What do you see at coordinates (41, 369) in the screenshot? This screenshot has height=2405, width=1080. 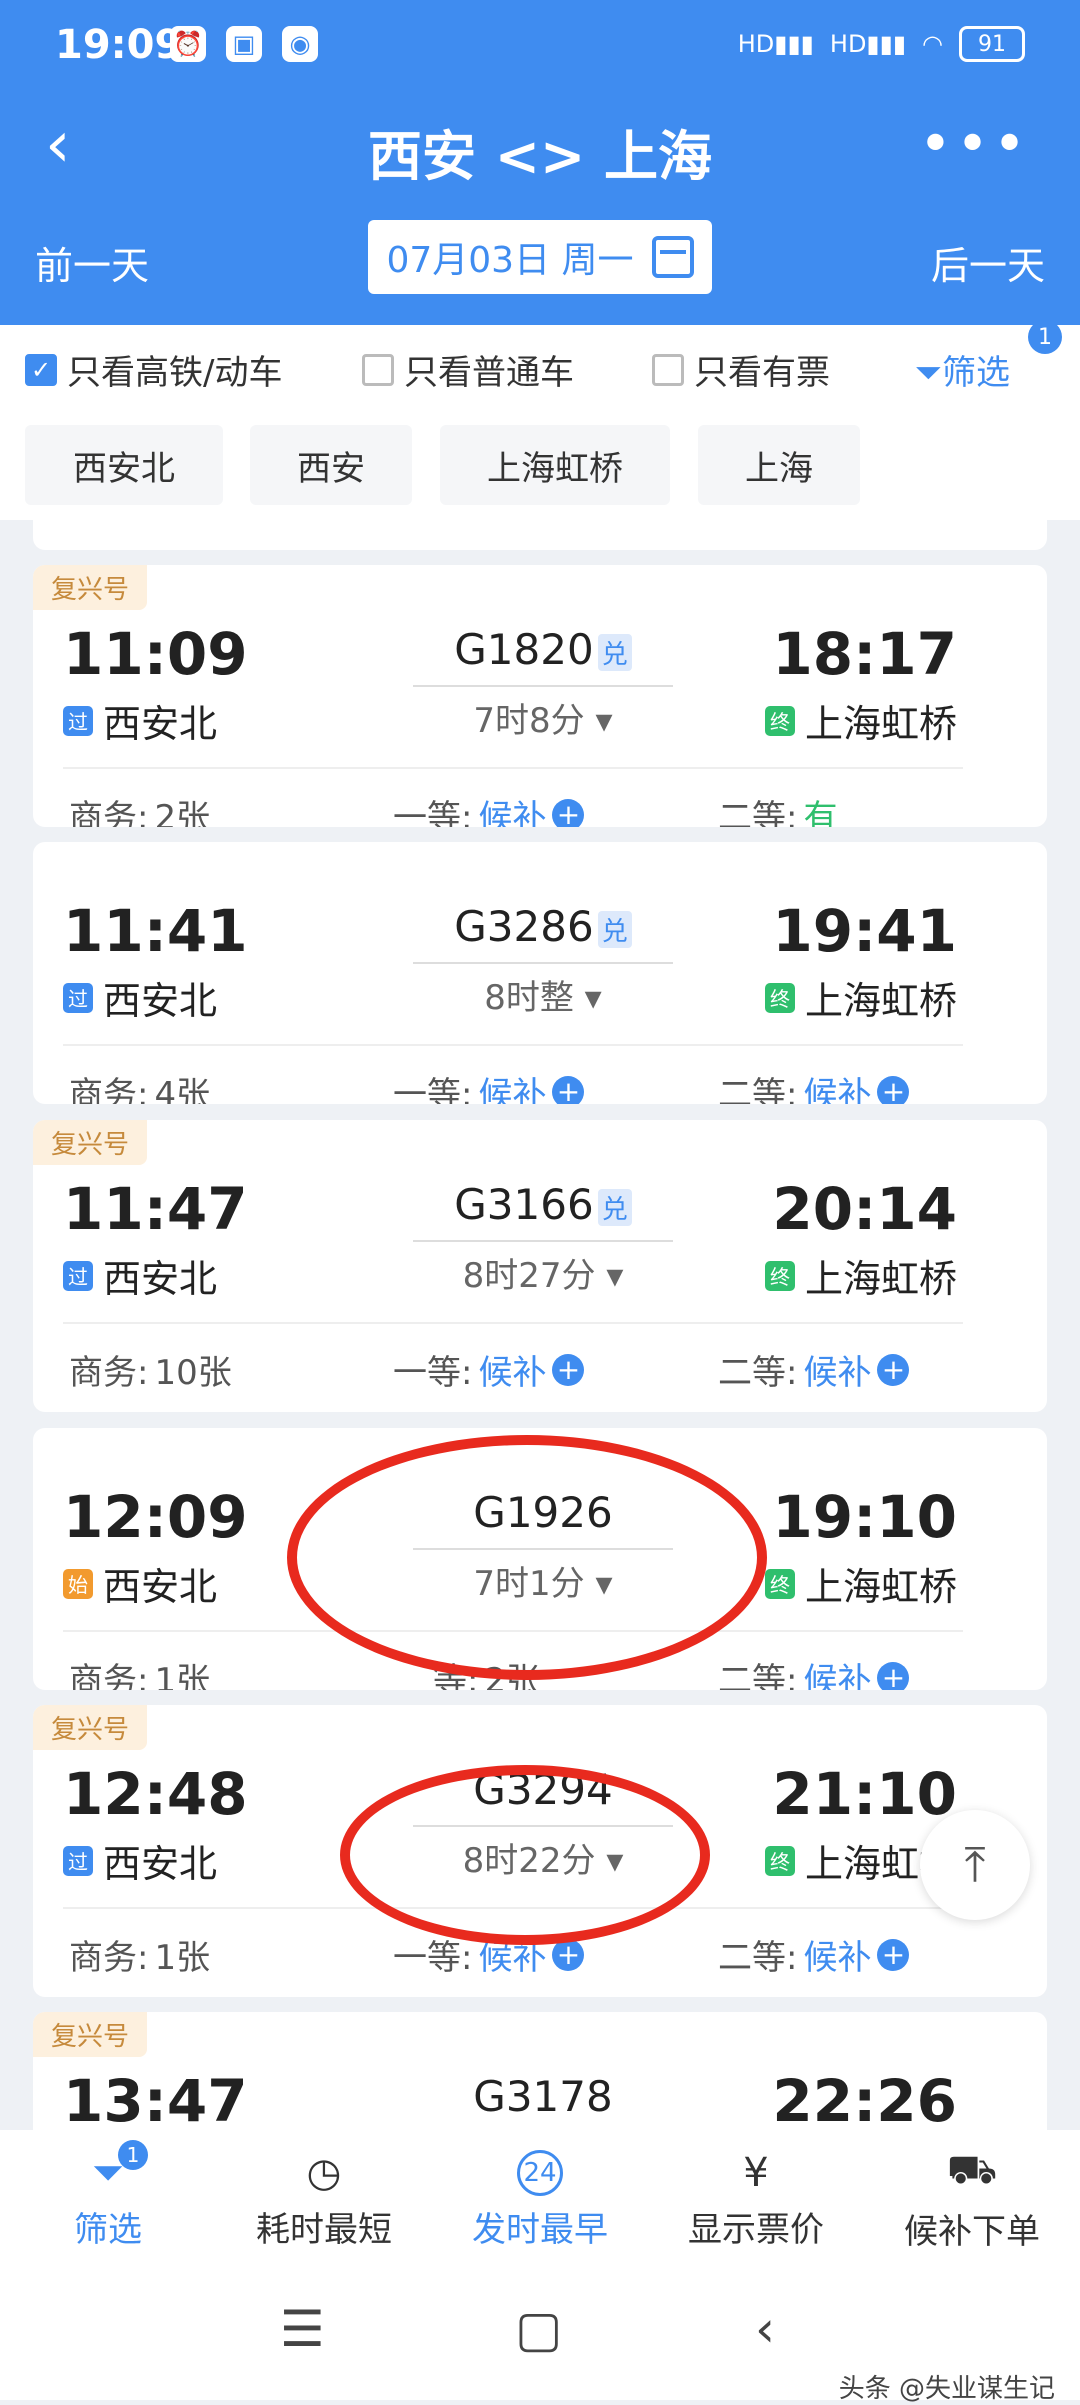 I see `checkbox-icon: ✓` at bounding box center [41, 369].